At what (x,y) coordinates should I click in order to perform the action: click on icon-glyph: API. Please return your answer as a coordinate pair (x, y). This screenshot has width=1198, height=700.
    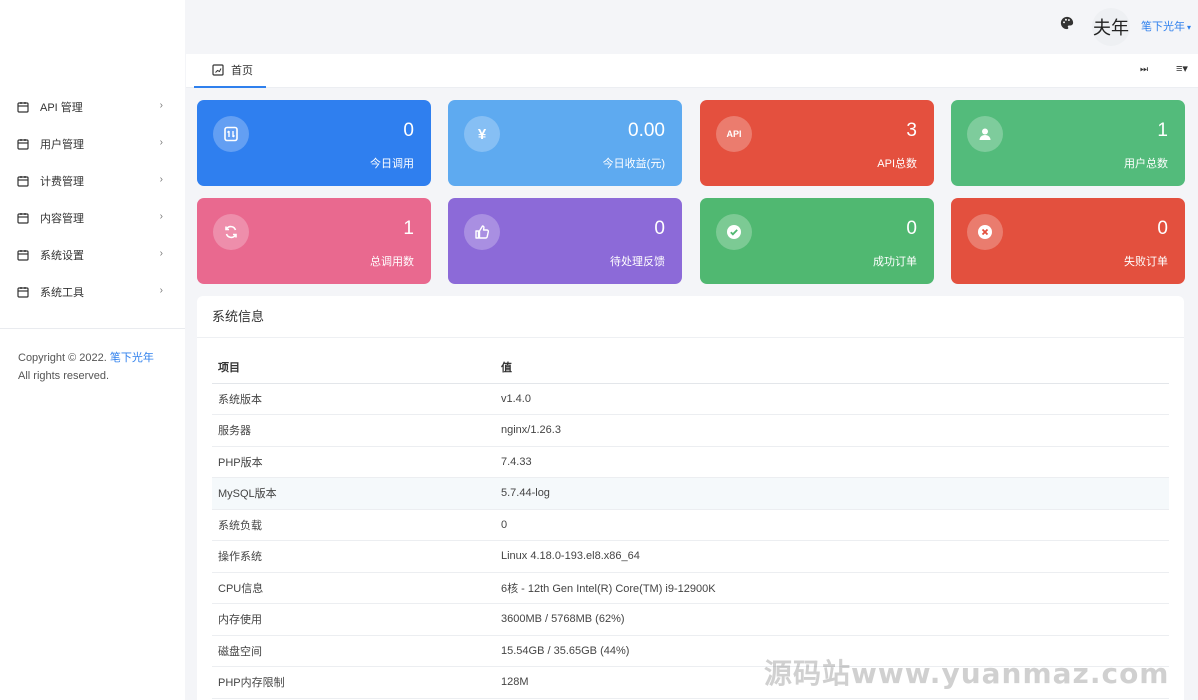
    Looking at the image, I should click on (734, 134).